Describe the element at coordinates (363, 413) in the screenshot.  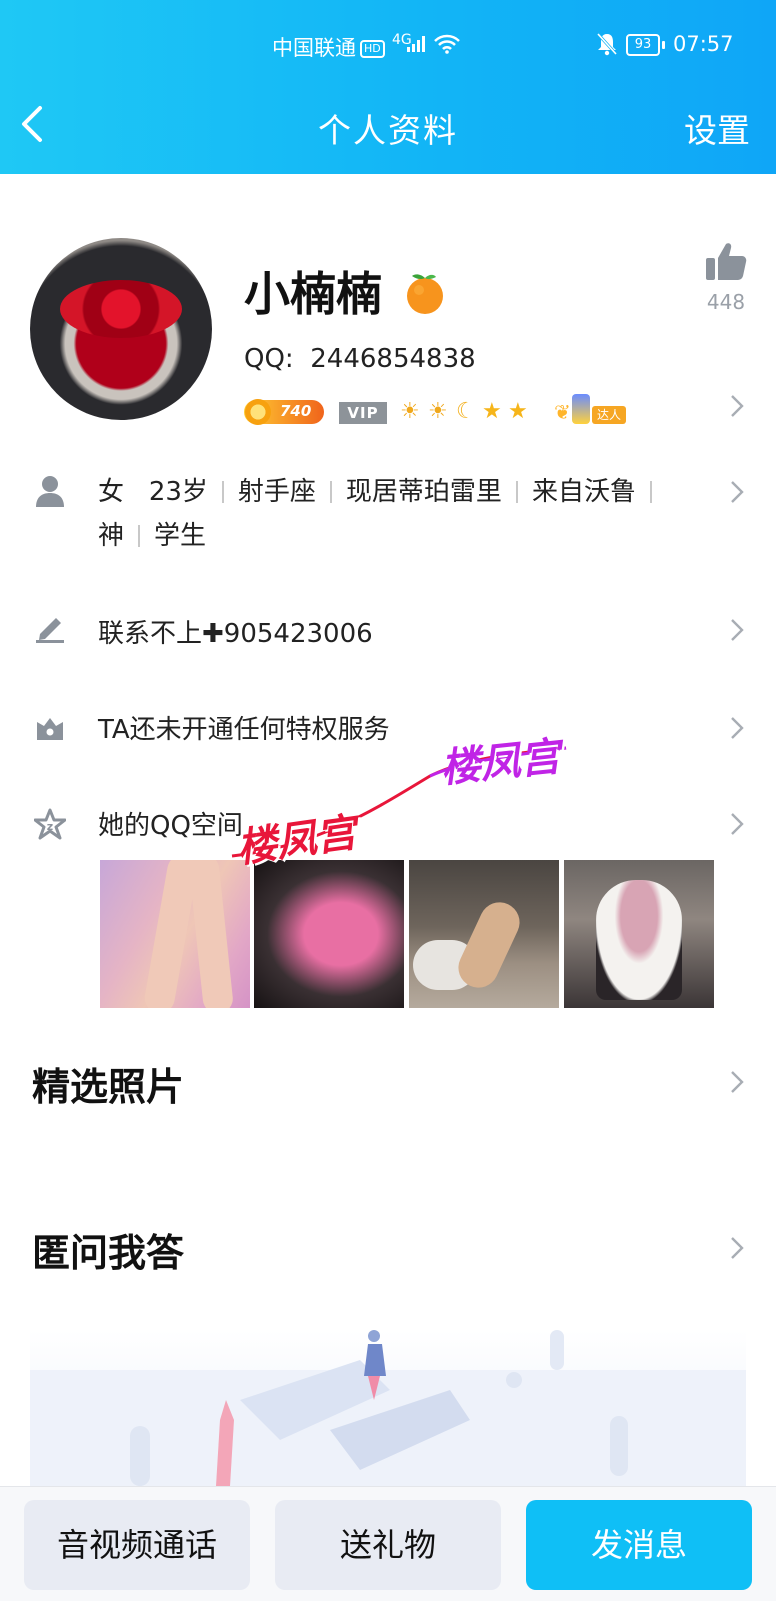
I see `vip-badge: VIP` at that location.